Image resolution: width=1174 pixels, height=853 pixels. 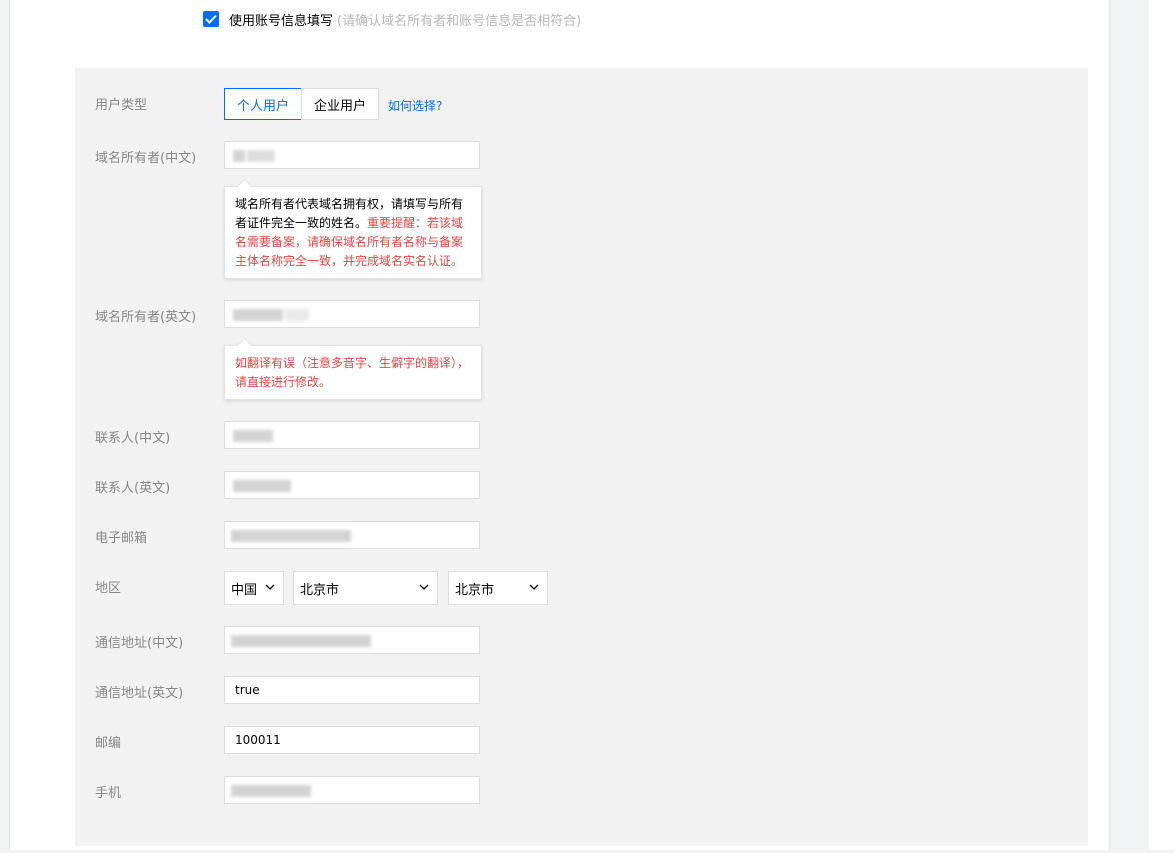 What do you see at coordinates (1161, 426) in the screenshot?
I see `right-gutter` at bounding box center [1161, 426].